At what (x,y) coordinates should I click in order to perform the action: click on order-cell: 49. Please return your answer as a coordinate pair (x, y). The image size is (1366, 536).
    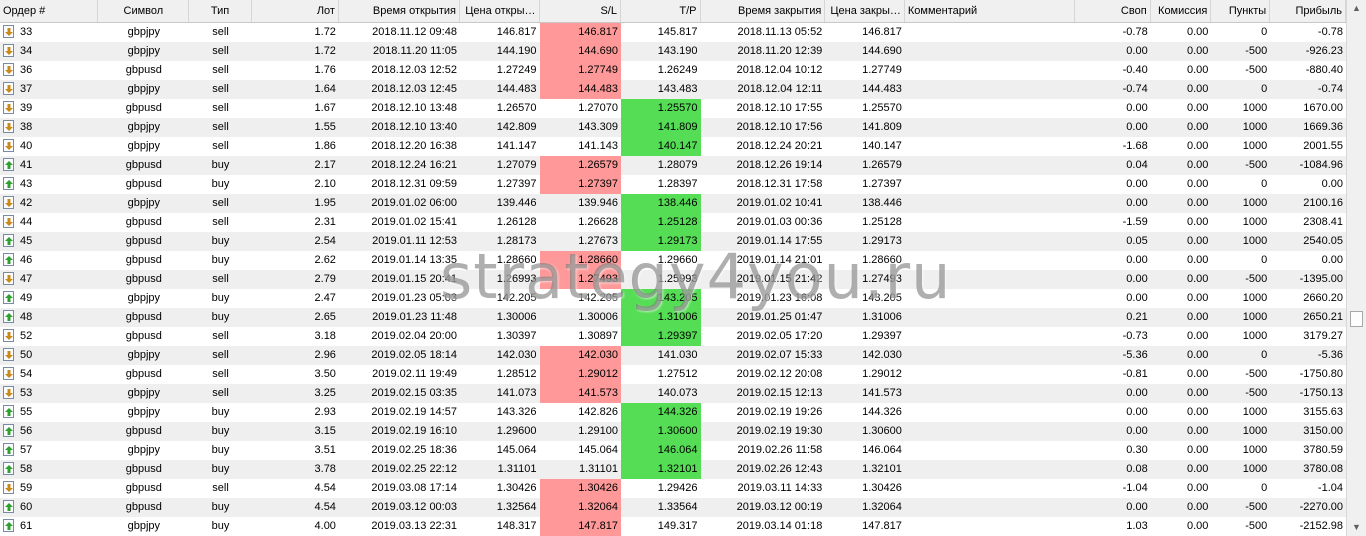
    Looking at the image, I should click on (49, 298).